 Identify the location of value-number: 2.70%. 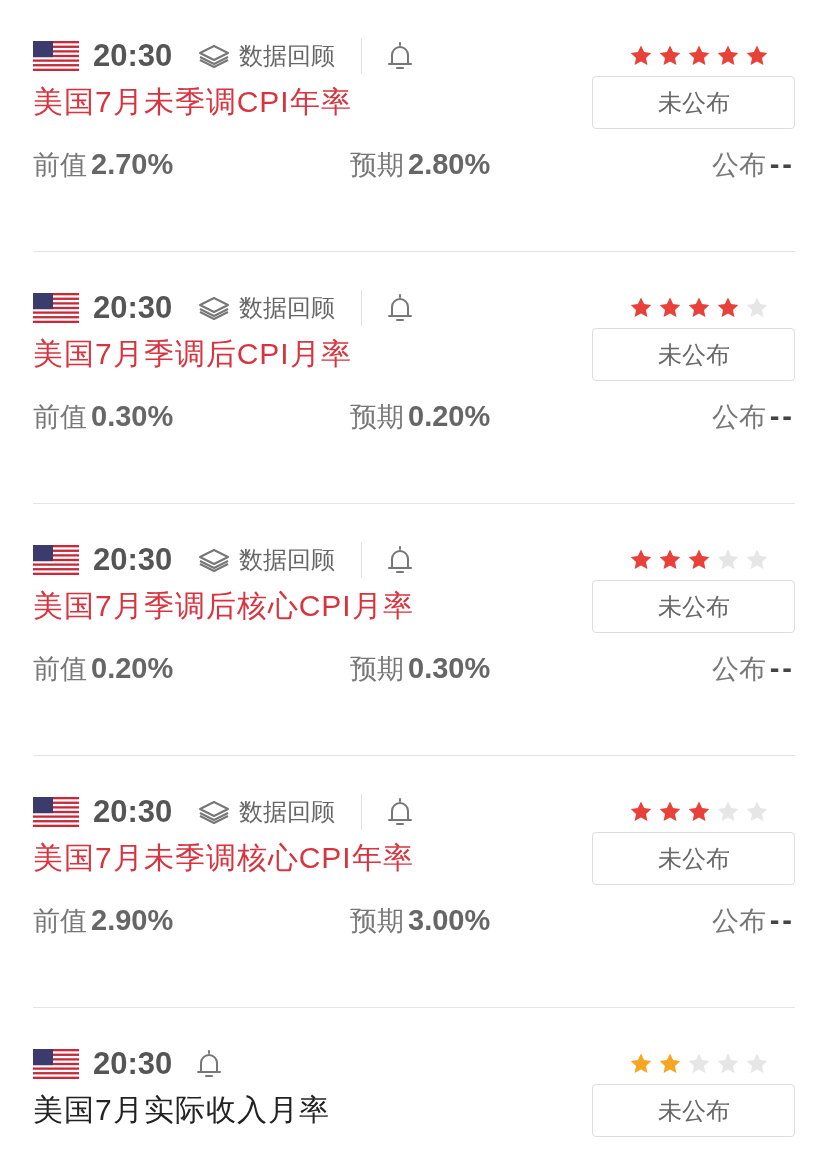
(132, 164).